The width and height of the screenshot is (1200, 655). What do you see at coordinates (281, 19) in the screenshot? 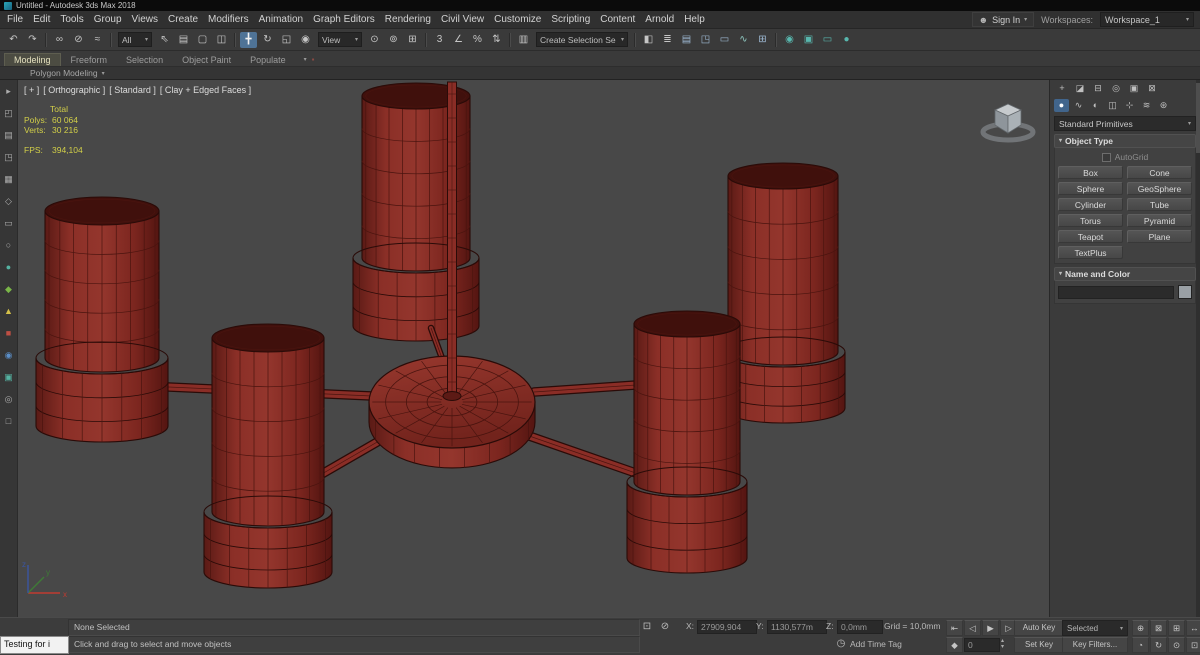
I see `menu-item: Animation` at bounding box center [281, 19].